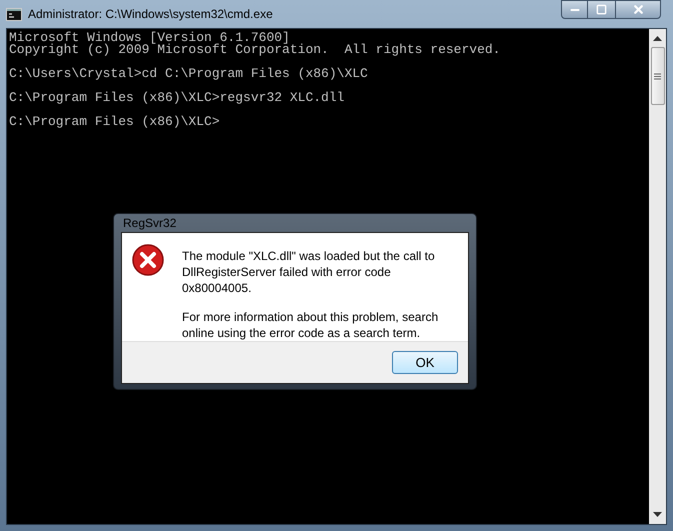  What do you see at coordinates (425, 362) in the screenshot?
I see `ok-button: OK` at bounding box center [425, 362].